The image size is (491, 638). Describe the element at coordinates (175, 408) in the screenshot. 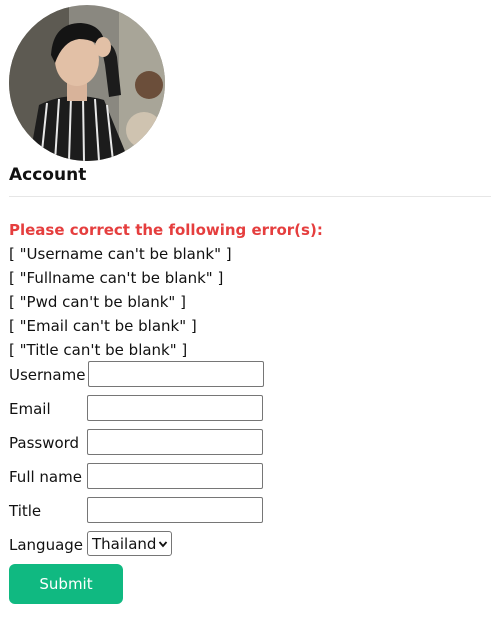

I see `email-input` at that location.